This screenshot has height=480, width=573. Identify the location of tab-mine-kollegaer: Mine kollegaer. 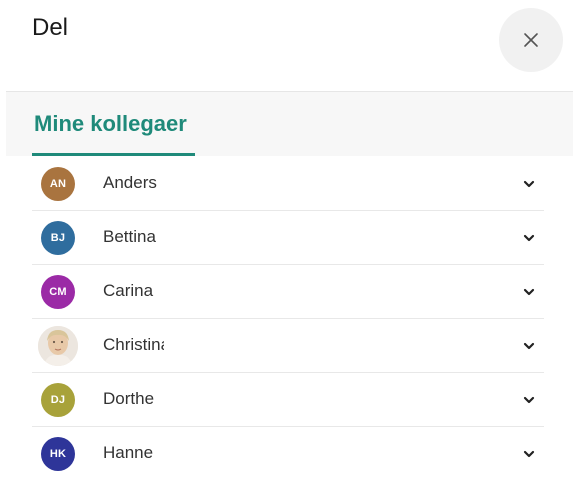
(110, 124).